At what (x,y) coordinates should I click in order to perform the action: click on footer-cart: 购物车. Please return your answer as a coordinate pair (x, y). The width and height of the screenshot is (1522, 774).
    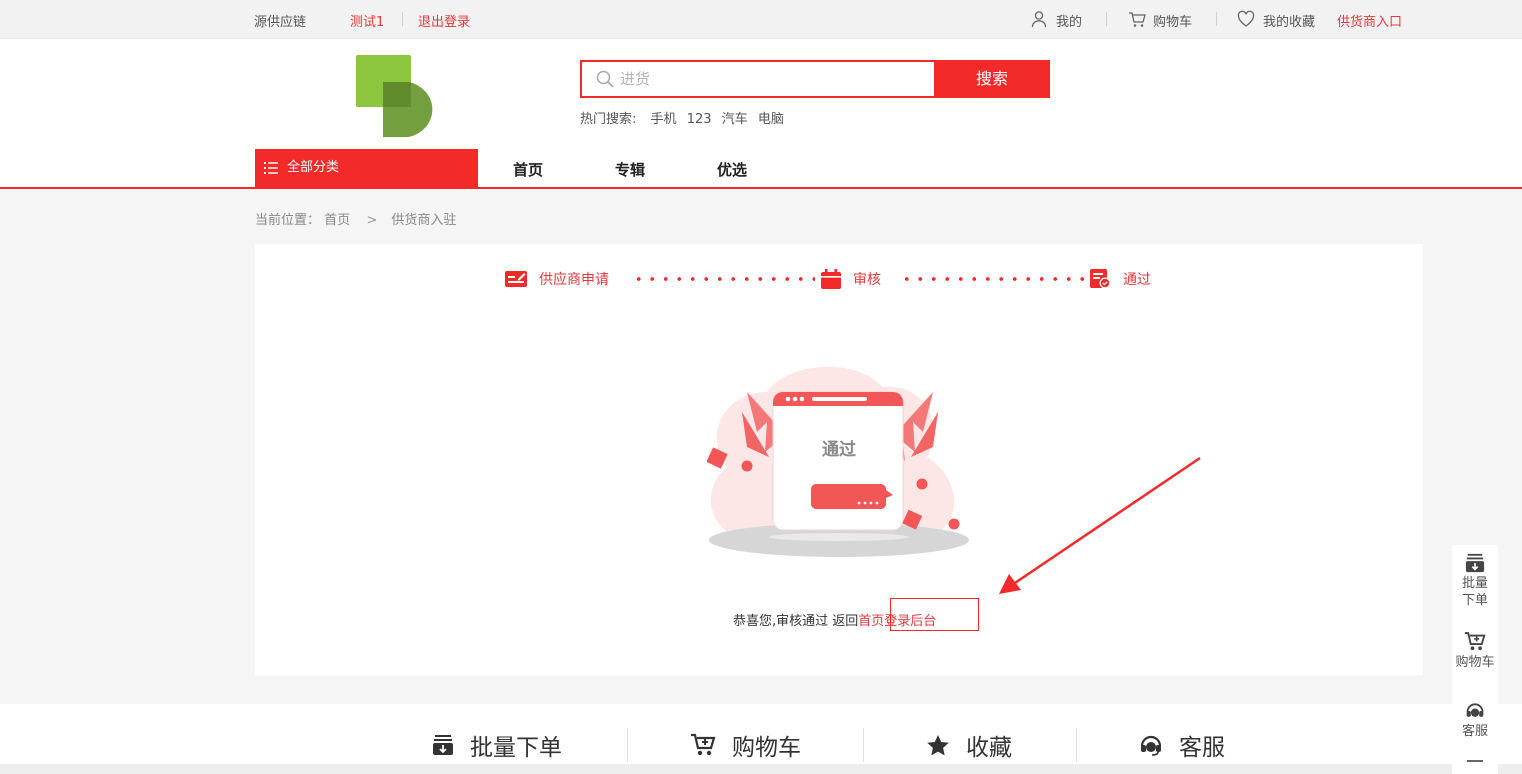
    Looking at the image, I should click on (745, 745).